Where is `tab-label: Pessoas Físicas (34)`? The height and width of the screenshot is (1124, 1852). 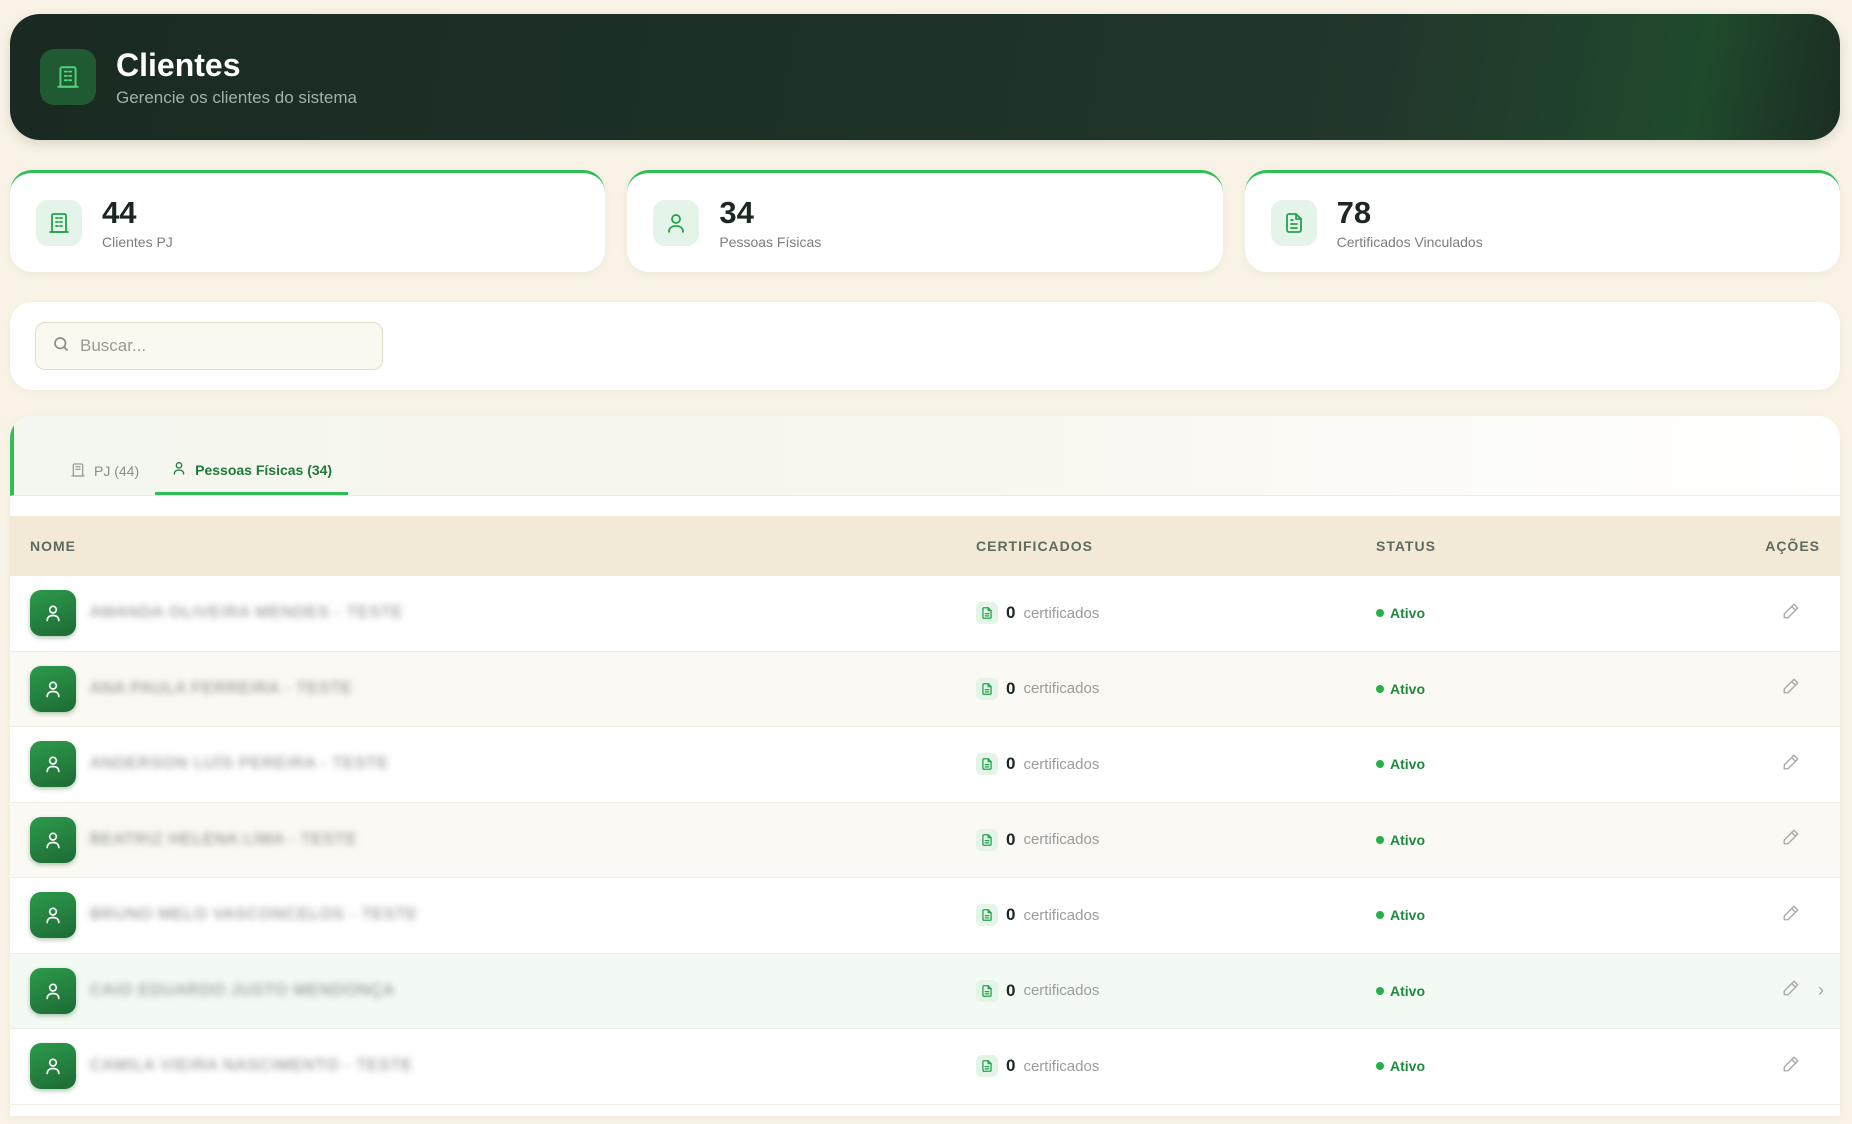 tab-label: Pessoas Físicas (34) is located at coordinates (264, 469).